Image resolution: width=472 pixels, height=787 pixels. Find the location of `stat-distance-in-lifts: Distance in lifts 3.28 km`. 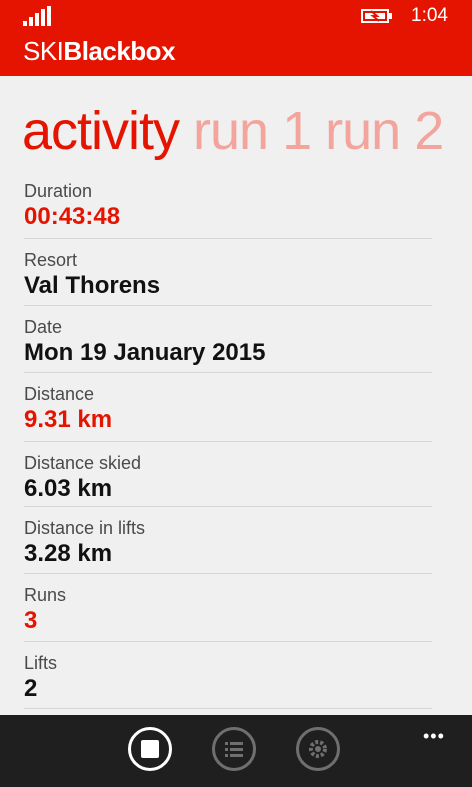

stat-distance-in-lifts: Distance in lifts 3.28 km is located at coordinates (228, 540).